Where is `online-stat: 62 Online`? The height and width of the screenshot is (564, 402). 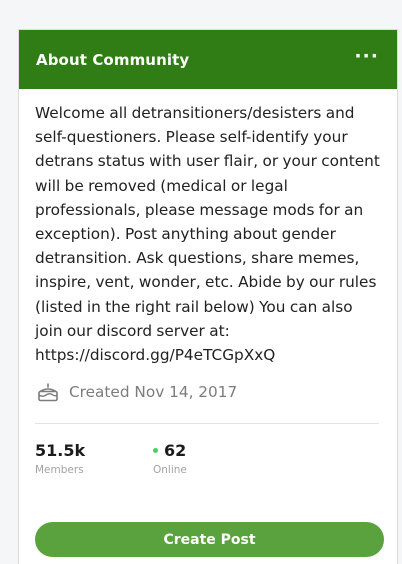
online-stat: 62 Online is located at coordinates (170, 458).